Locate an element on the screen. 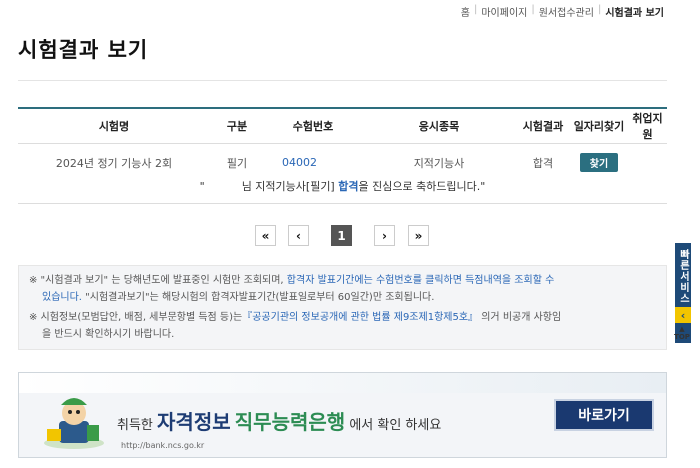 This screenshot has height=468, width=700. col-exam: 시험명 is located at coordinates (114, 125).